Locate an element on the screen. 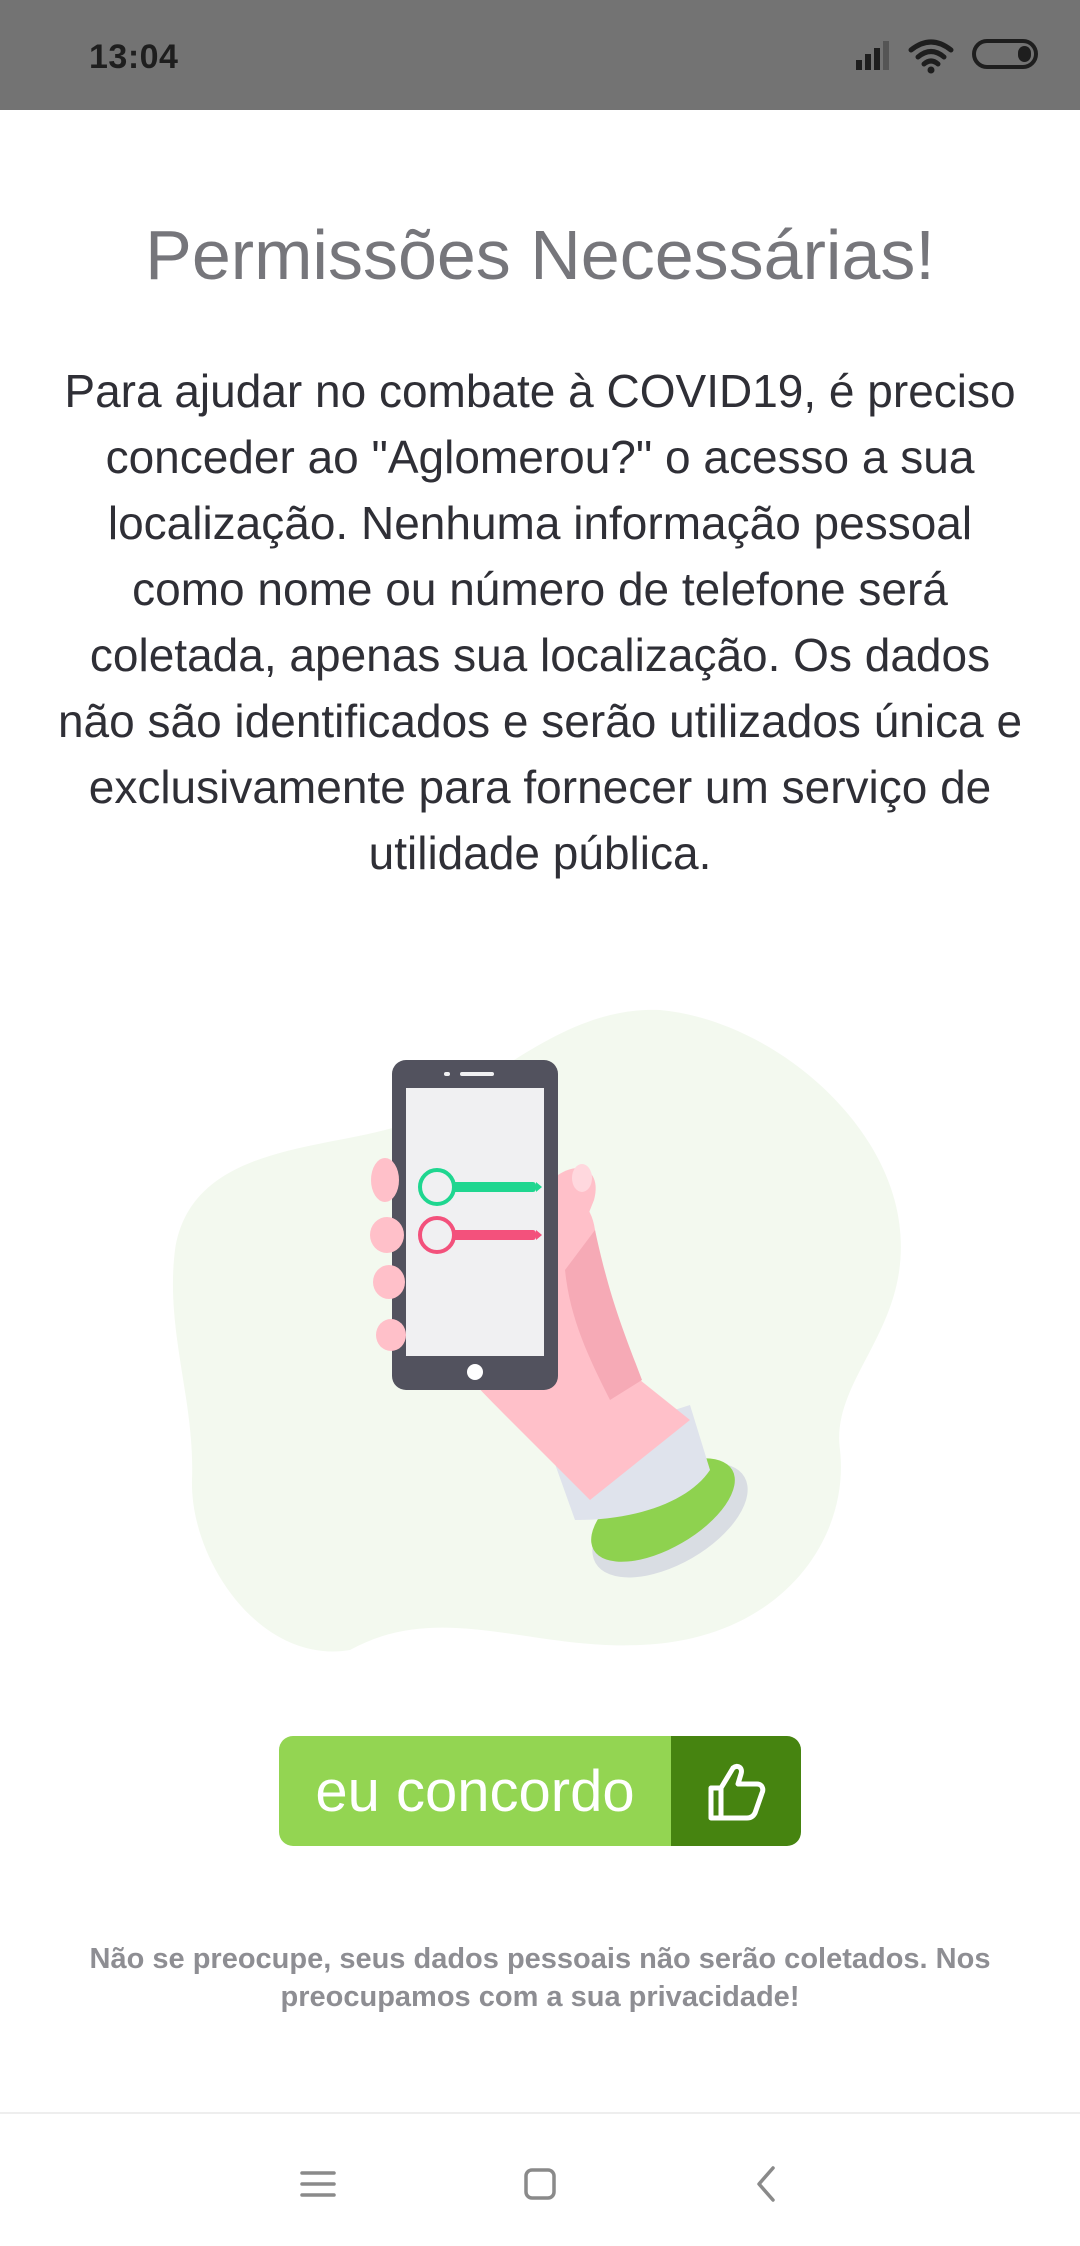 Image resolution: width=1080 pixels, height=2246 pixels. thumbs-up-icon is located at coordinates (737, 1792).